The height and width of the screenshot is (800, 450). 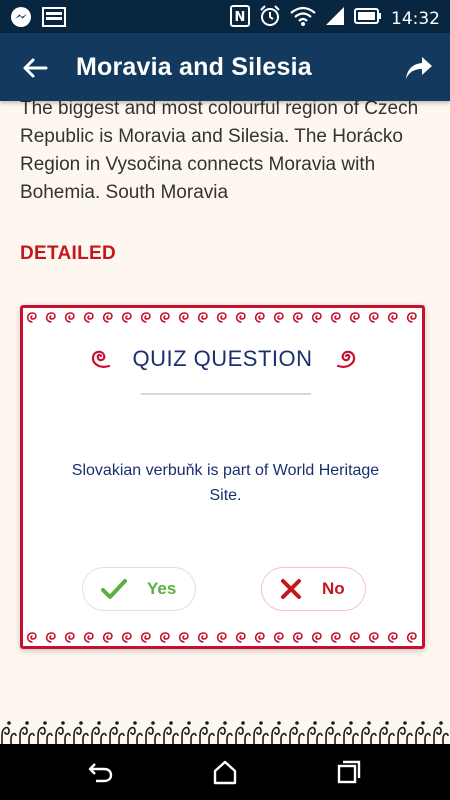 I want to click on app-bar: Moravia and Silesia, so click(x=225, y=67).